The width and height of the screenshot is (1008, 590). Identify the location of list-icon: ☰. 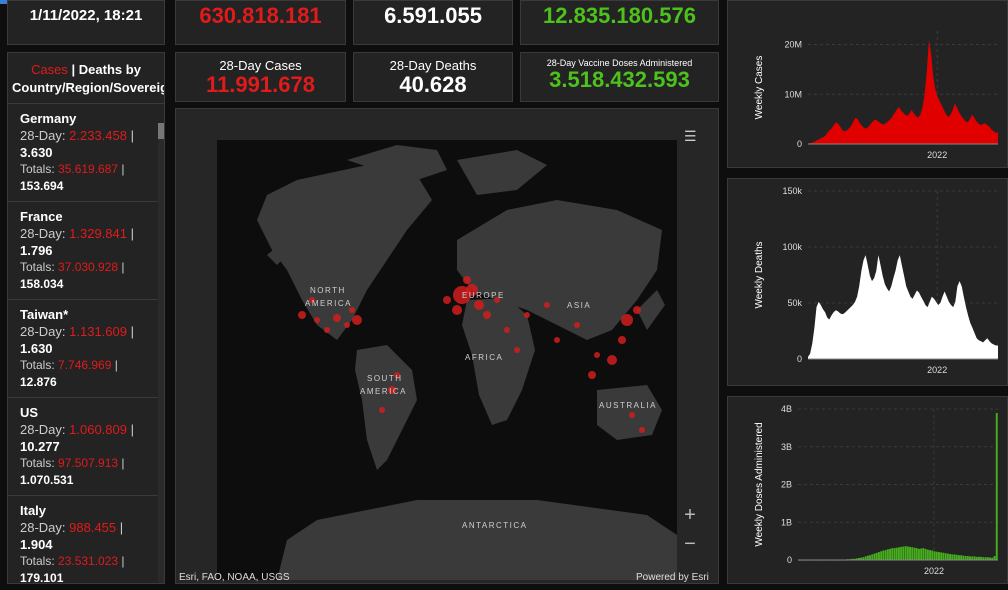
(691, 136).